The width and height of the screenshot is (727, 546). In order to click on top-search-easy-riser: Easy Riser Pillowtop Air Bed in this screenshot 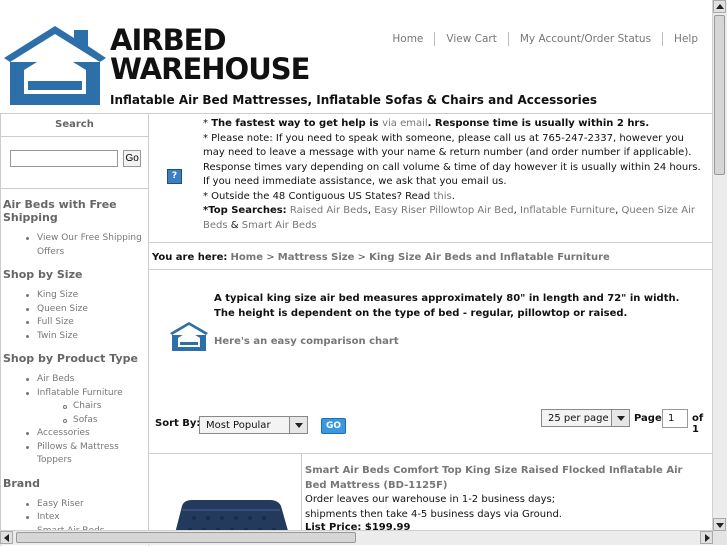, I will do `click(443, 210)`.